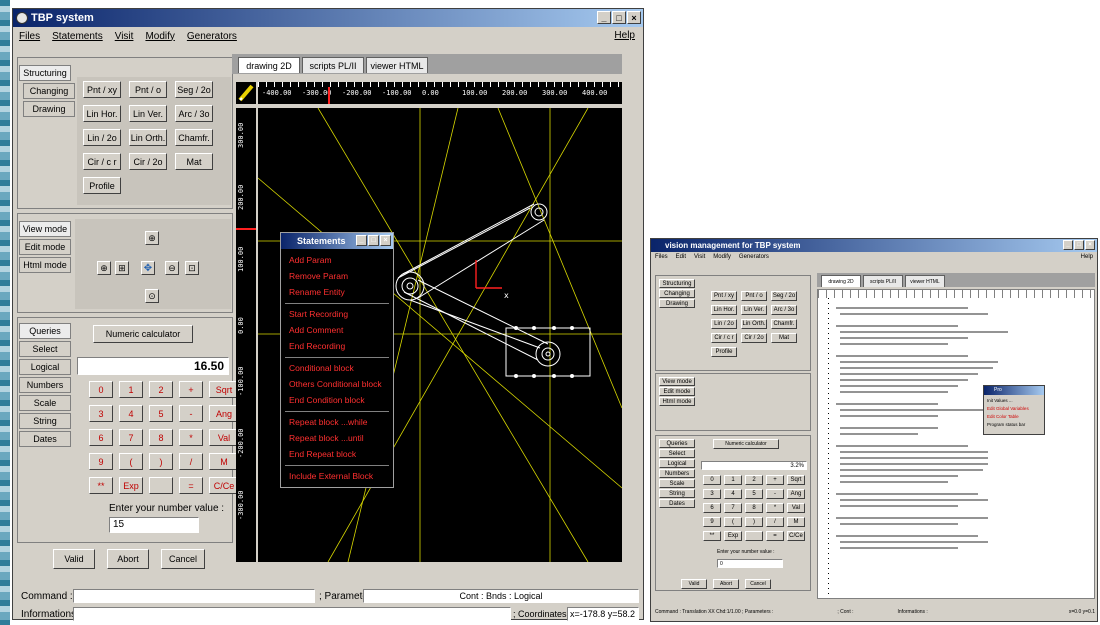  What do you see at coordinates (724, 296) in the screenshot?
I see `secondary-draw-button: Pnt / xy` at bounding box center [724, 296].